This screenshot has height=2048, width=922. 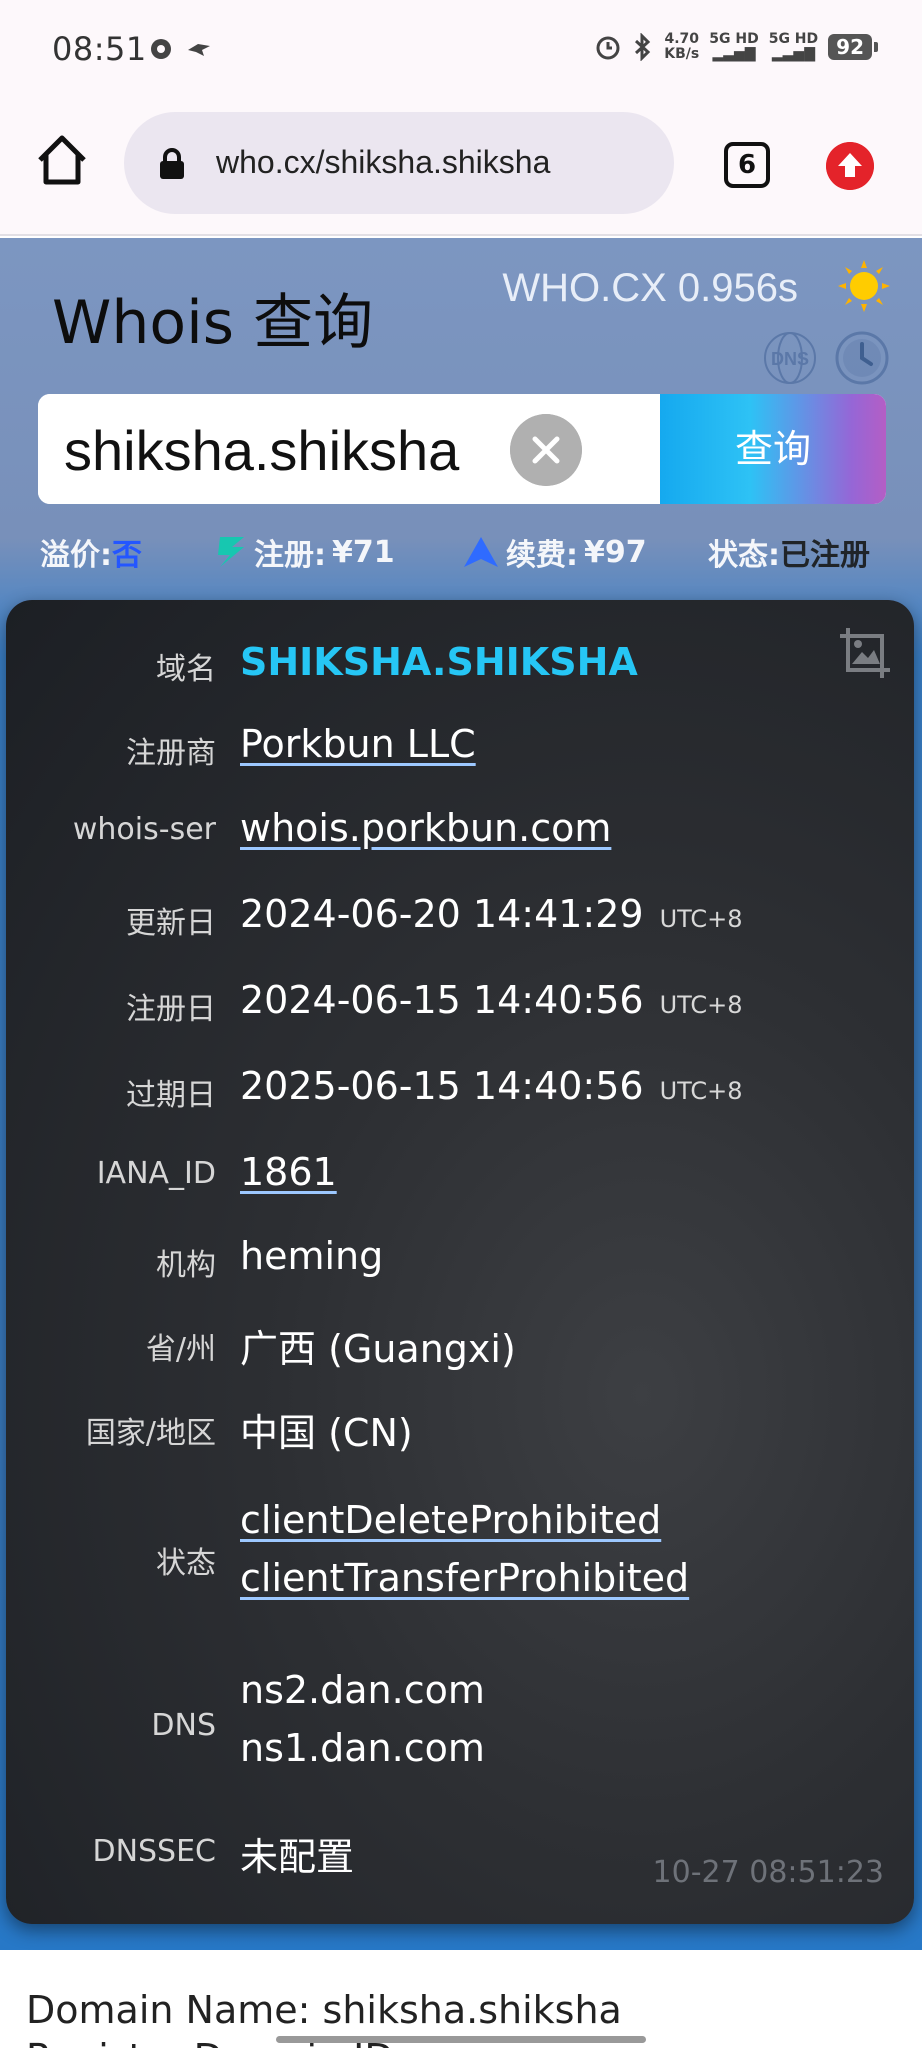 I want to click on price-info-bar: 溢价:否 注册: ¥71 续费: ¥97 状态:已注册, so click(x=462, y=551).